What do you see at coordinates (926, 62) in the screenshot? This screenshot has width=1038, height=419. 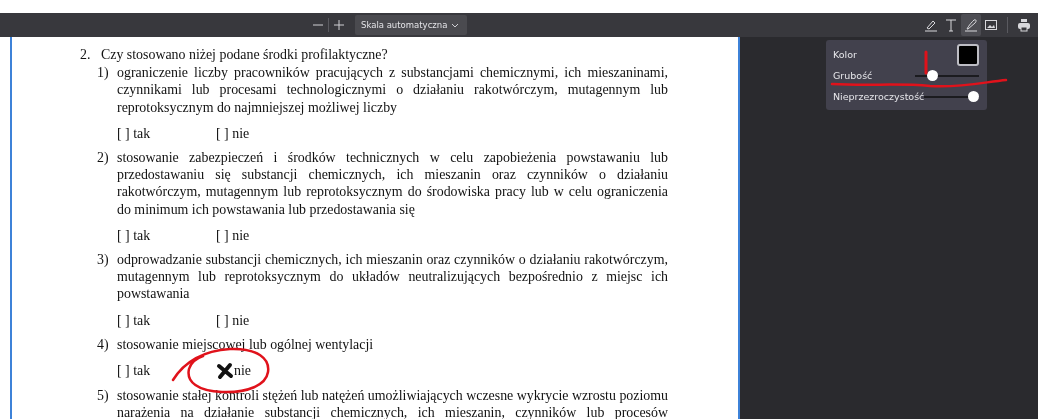 I see `ink-stroke` at bounding box center [926, 62].